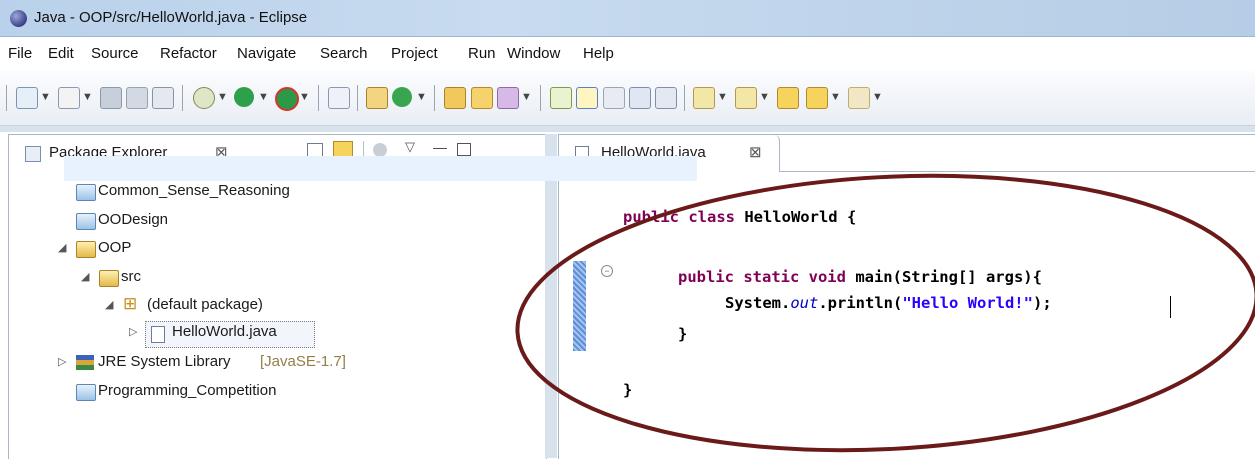  What do you see at coordinates (614, 98) in the screenshot?
I see `show-whitespace-icon` at bounding box center [614, 98].